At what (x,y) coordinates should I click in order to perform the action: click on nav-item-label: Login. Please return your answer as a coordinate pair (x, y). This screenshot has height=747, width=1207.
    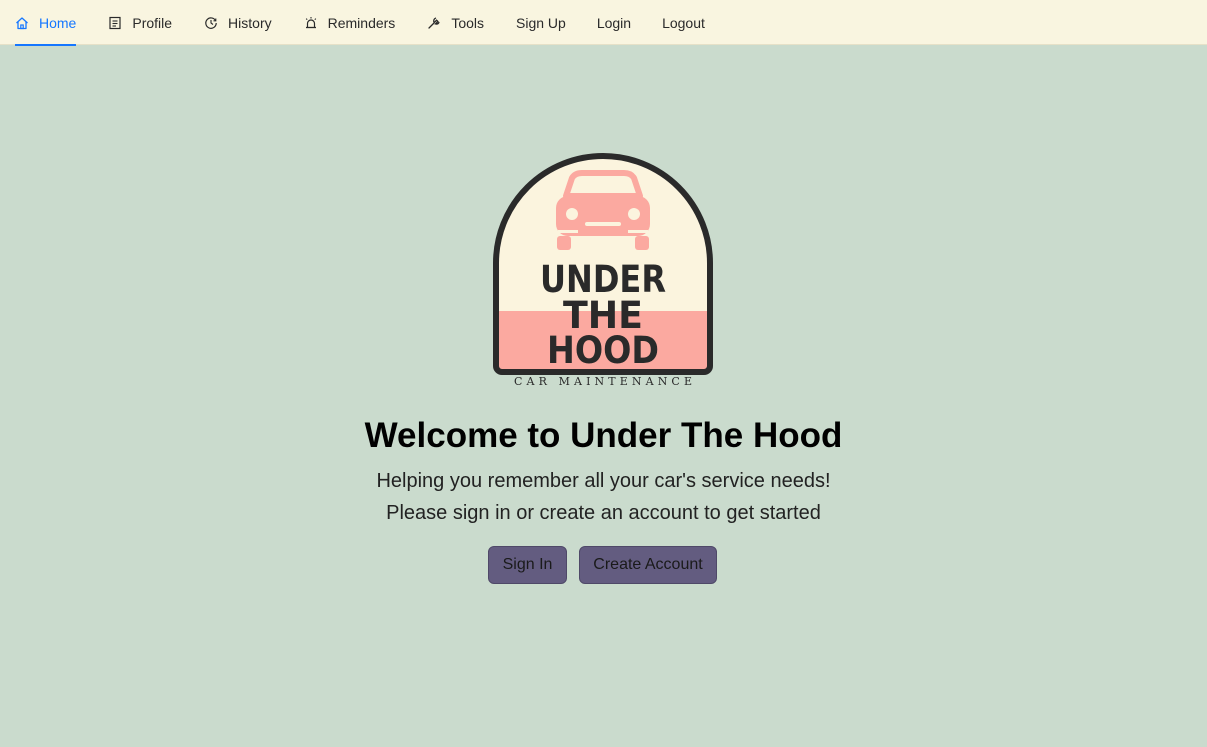
    Looking at the image, I should click on (614, 22).